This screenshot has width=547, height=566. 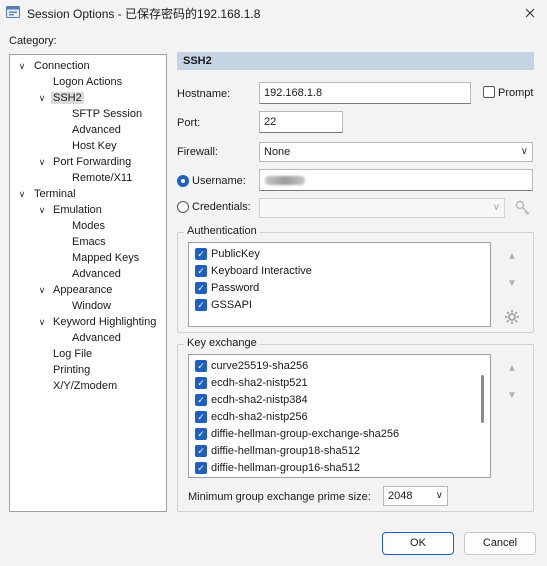 What do you see at coordinates (87, 82) in the screenshot?
I see `tree-item-logon-actions: Logon Actions` at bounding box center [87, 82].